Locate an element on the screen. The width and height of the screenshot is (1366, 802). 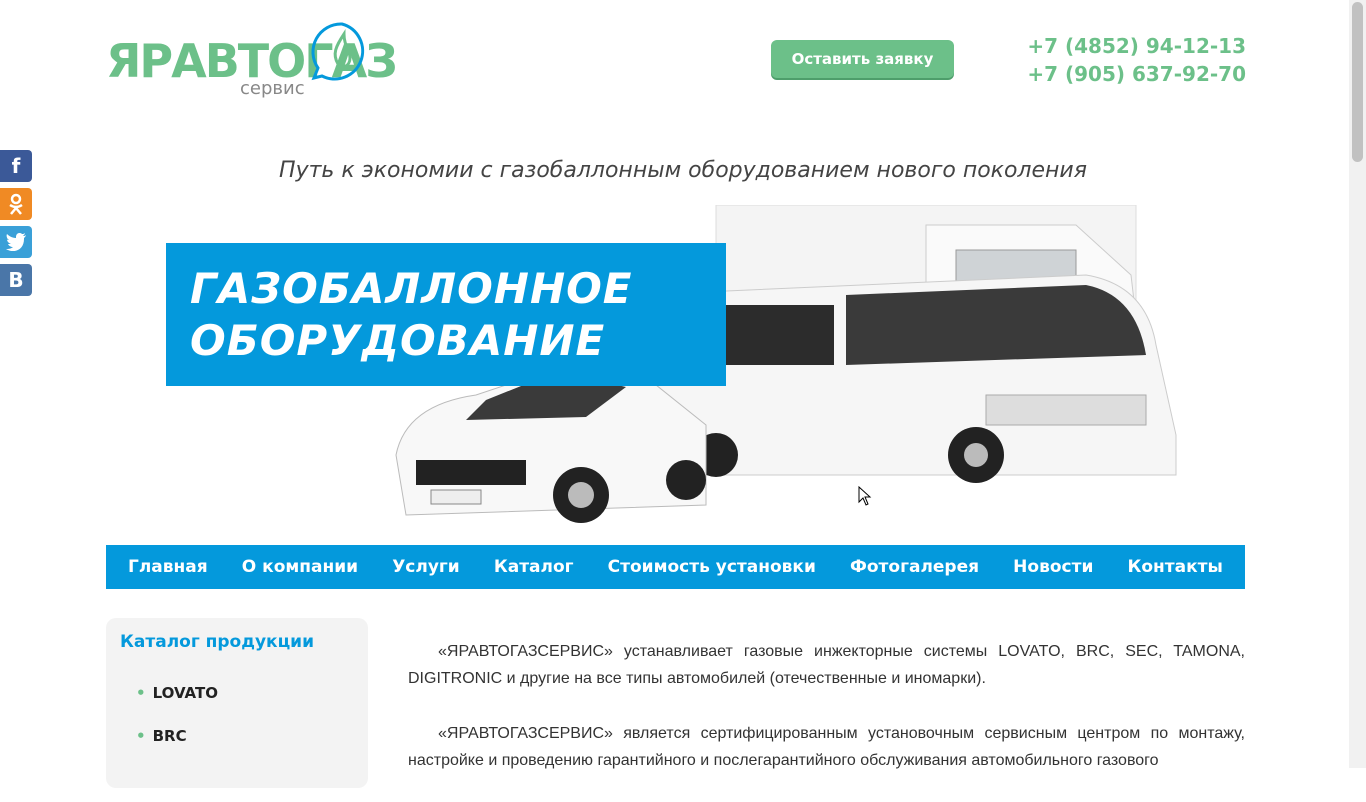
social-share-bar: f B is located at coordinates (16, 226).